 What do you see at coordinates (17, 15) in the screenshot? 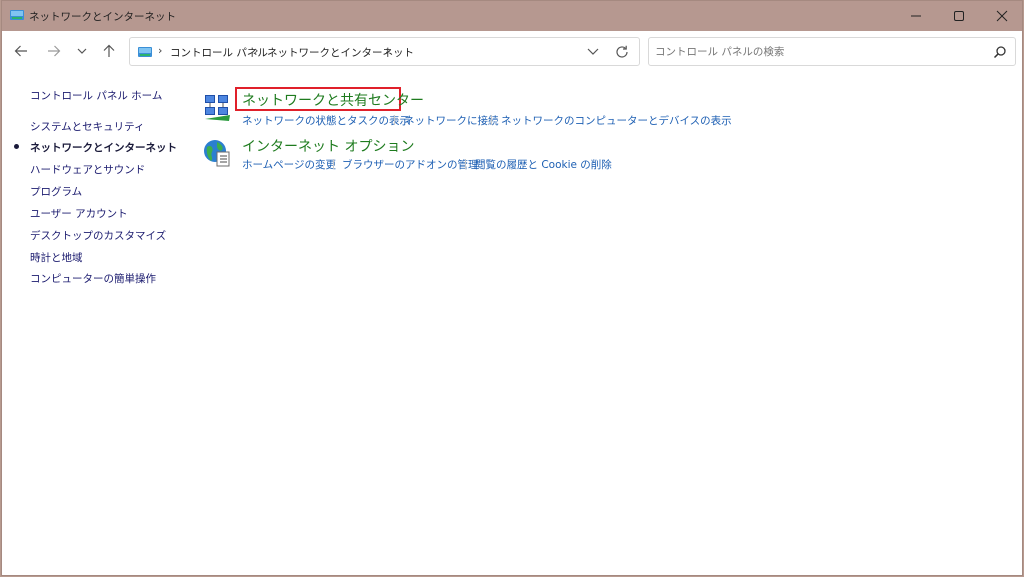
I see `network-folder-icon` at bounding box center [17, 15].